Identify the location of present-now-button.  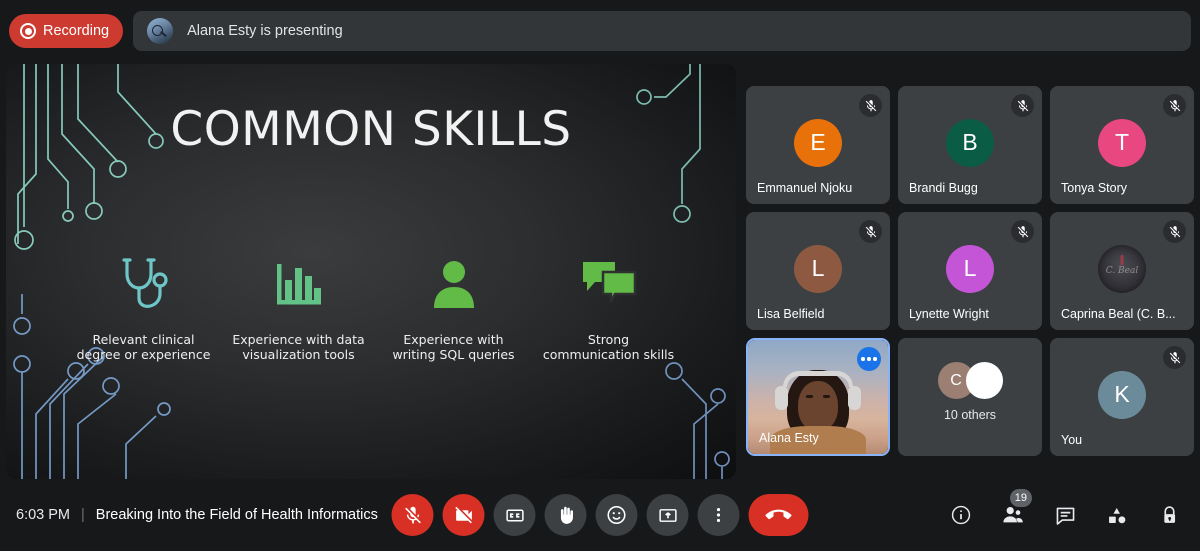
(667, 515).